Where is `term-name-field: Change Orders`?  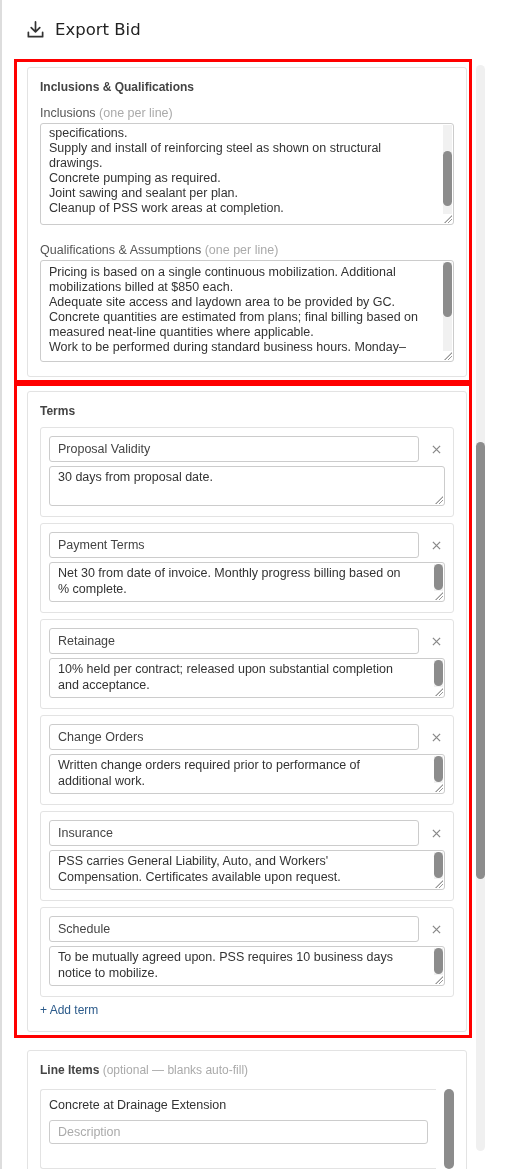
term-name-field: Change Orders is located at coordinates (234, 737).